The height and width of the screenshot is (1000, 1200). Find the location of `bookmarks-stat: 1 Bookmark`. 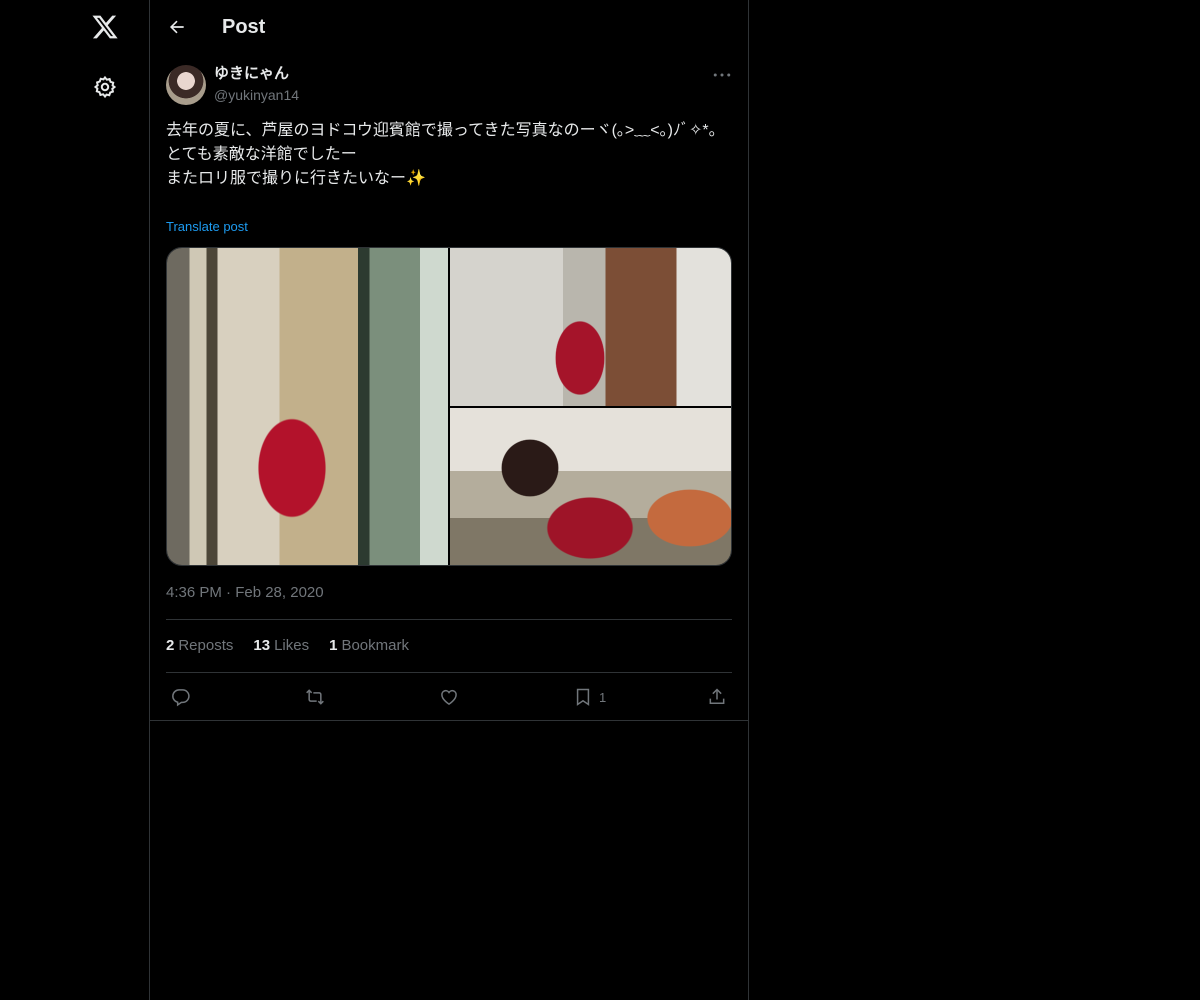

bookmarks-stat: 1 Bookmark is located at coordinates (369, 646).